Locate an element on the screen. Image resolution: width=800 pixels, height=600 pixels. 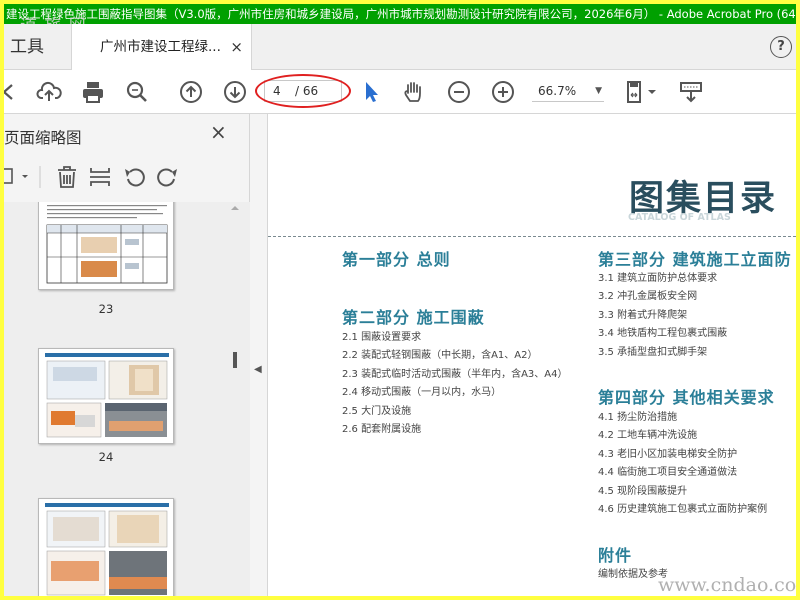
chevron-down-icon: ▼ is located at coordinates (598, 91).